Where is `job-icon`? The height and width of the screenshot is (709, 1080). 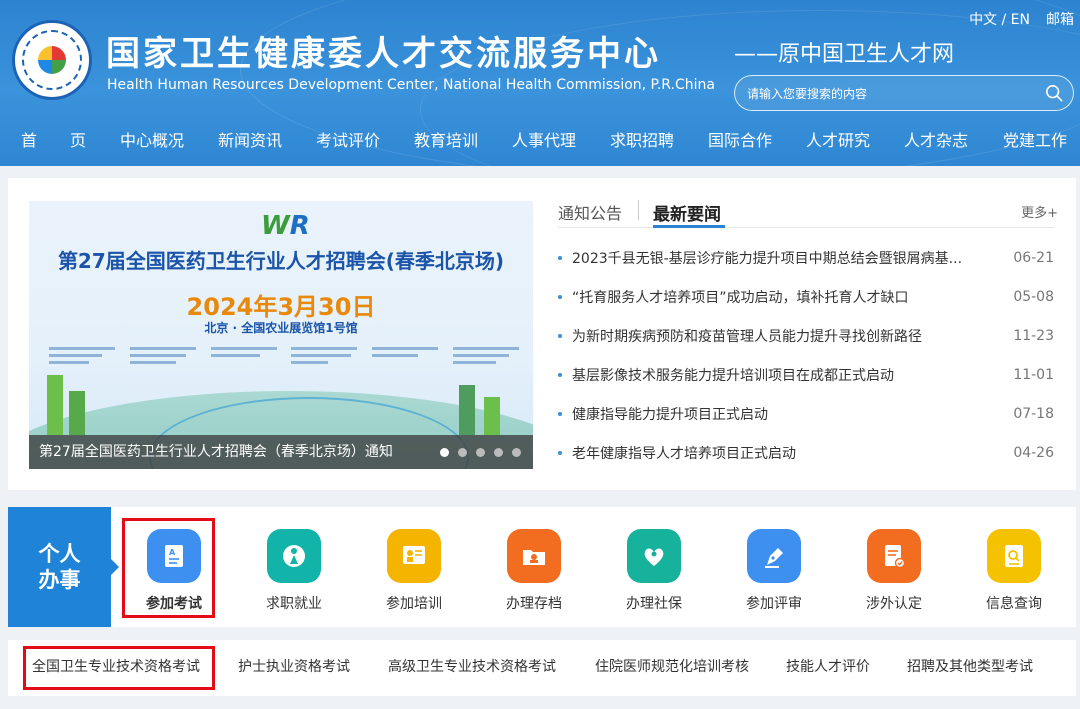 job-icon is located at coordinates (294, 556).